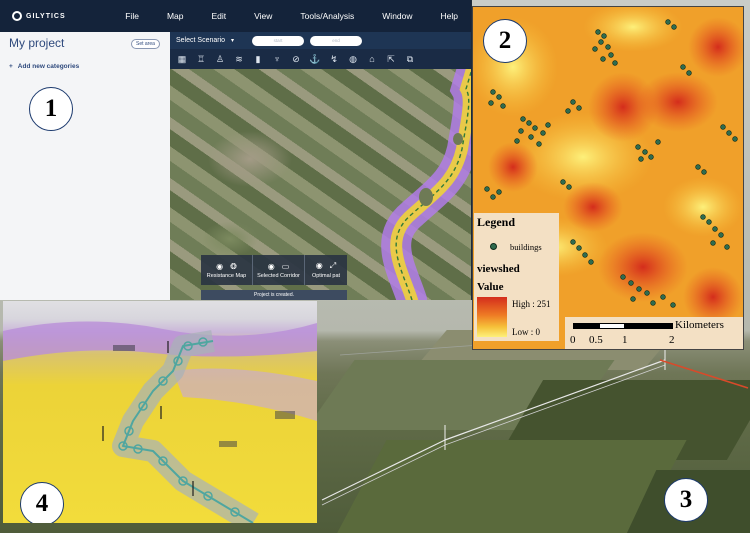 The height and width of the screenshot is (533, 750). Describe the element at coordinates (227, 270) in the screenshot. I see `resistance-map-button: ◉ ❂ Resistance Map` at that location.